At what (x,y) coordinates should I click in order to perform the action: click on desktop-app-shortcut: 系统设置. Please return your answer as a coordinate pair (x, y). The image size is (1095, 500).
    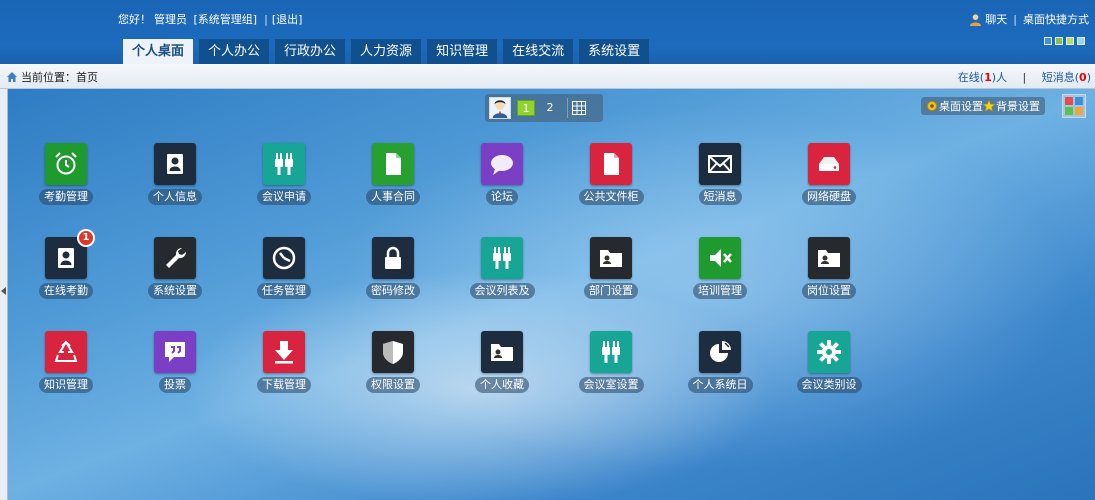
    Looking at the image, I should click on (175, 268).